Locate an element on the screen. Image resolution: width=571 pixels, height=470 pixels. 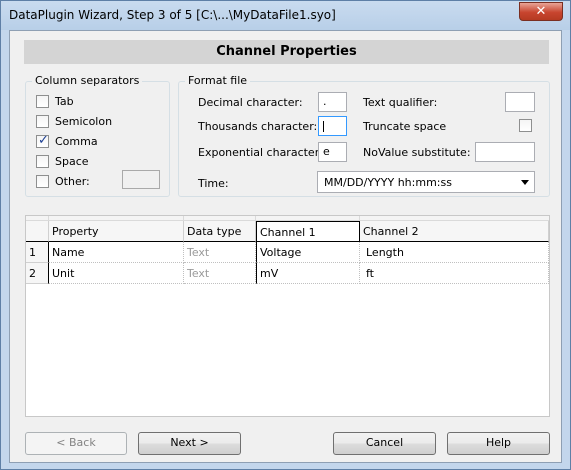
cell-property: Unit is located at coordinates (116, 273).